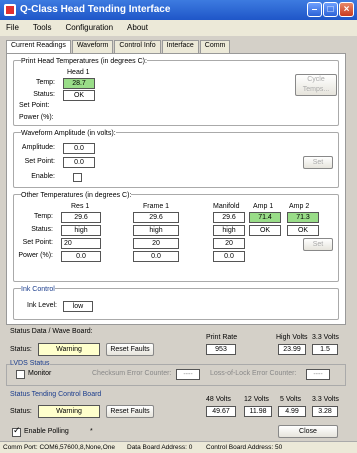 This screenshot has width=357, height=453. I want to click on ink-level-value: low, so click(78, 306).